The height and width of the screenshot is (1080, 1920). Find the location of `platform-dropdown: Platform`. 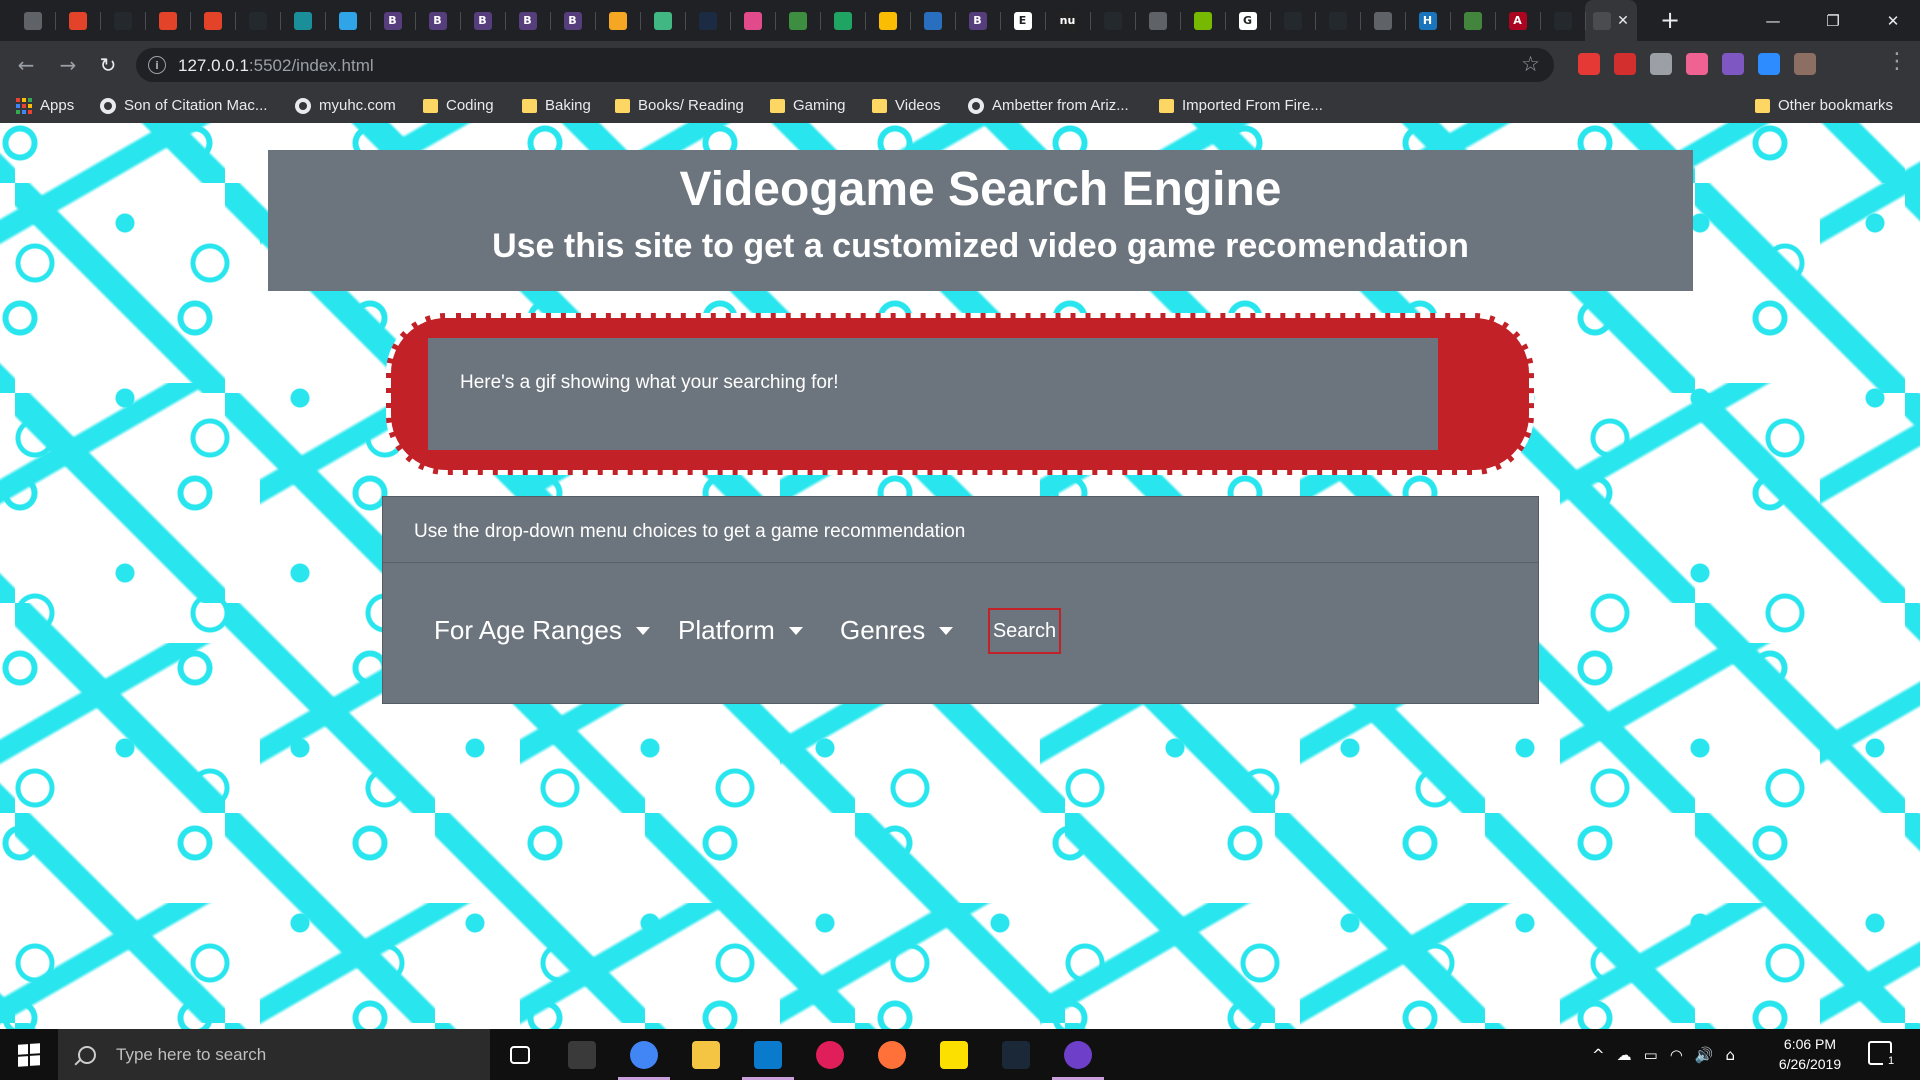

platform-dropdown: Platform is located at coordinates (740, 630).